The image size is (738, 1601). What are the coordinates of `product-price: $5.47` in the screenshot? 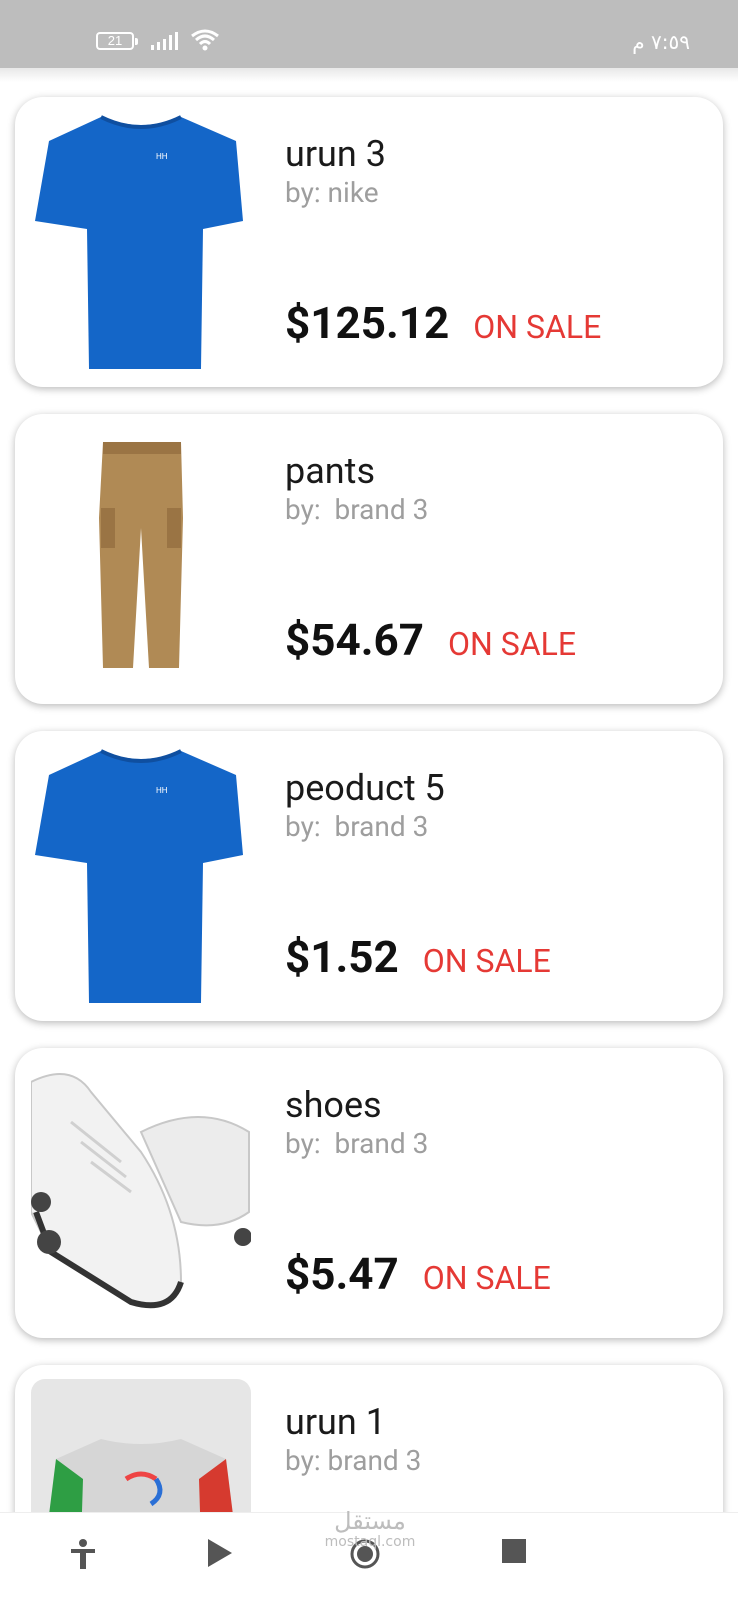 It's located at (342, 1274).